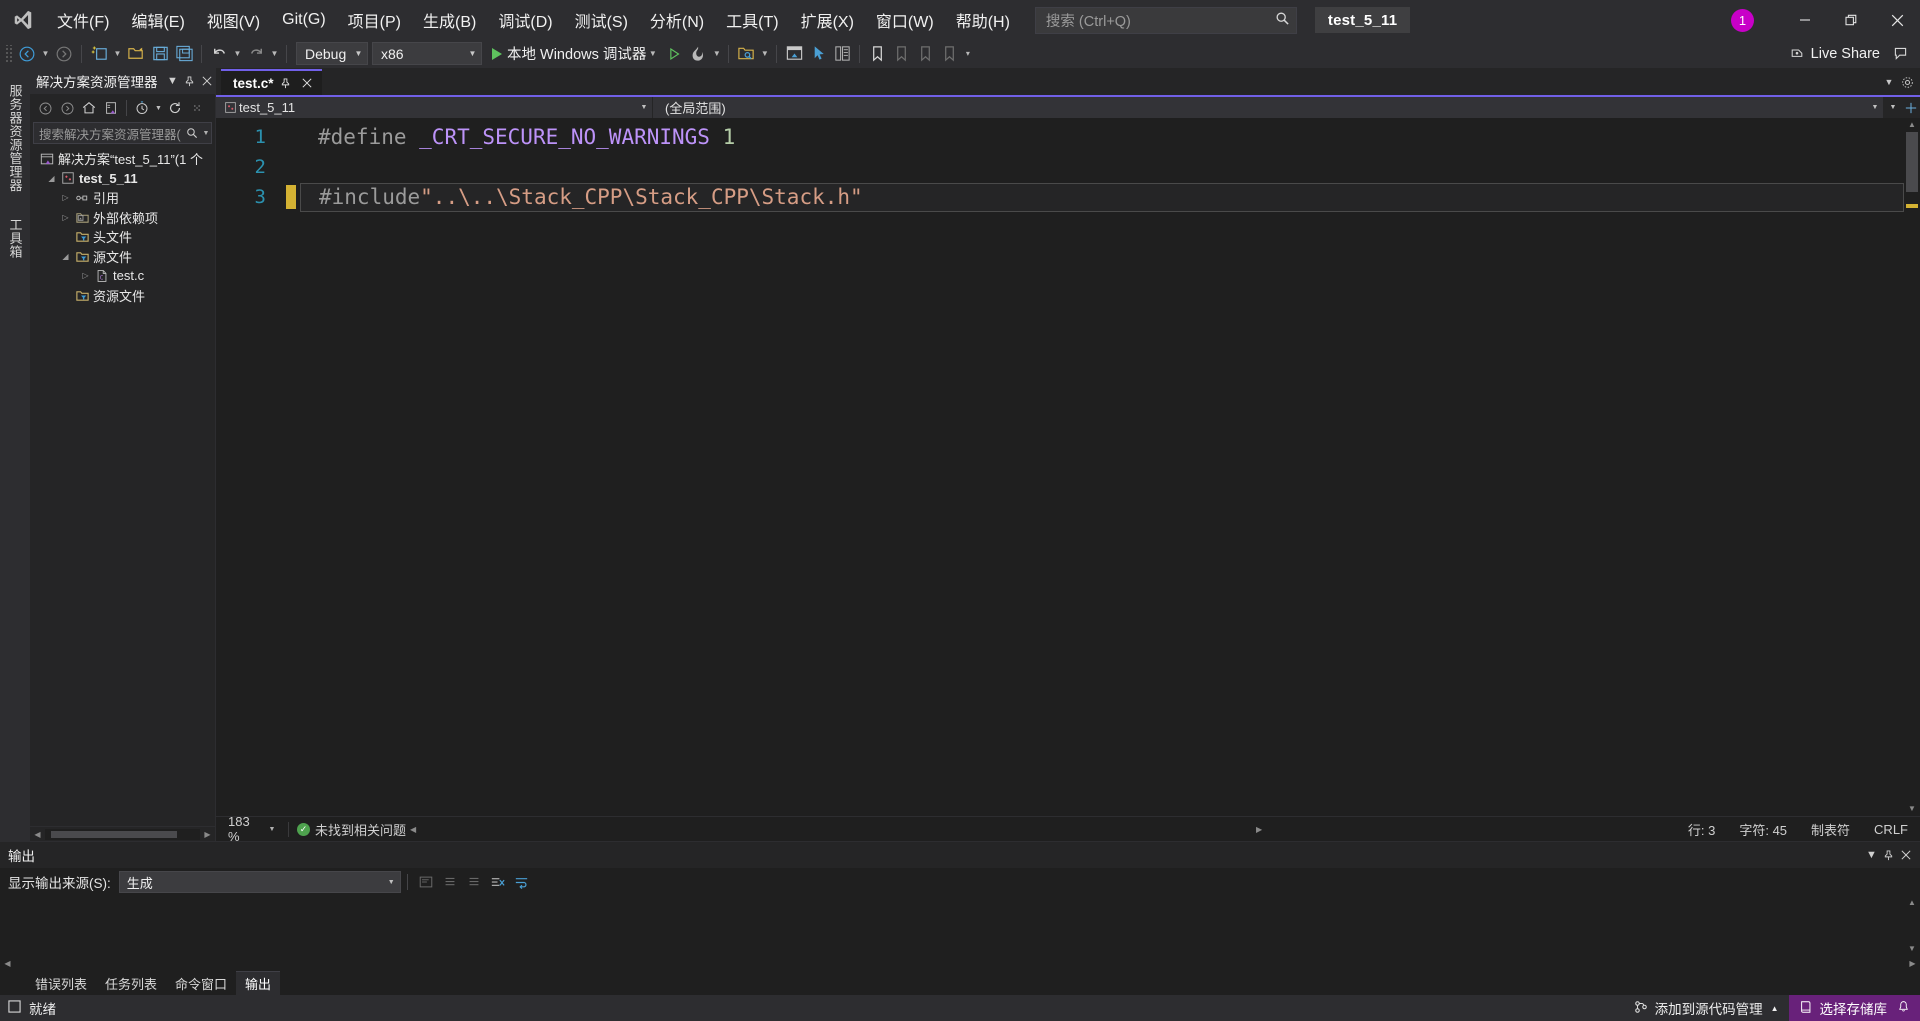 This screenshot has height=1021, width=1920. I want to click on toggle-word-wrap-icon, so click(522, 882).